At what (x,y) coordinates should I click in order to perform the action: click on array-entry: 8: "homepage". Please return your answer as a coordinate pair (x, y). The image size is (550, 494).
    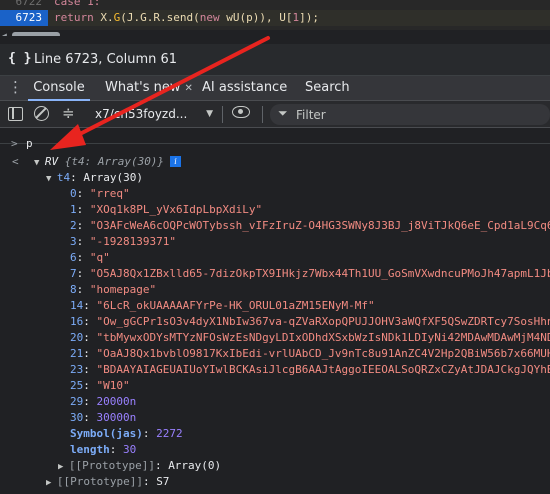
    Looking at the image, I should click on (113, 290).